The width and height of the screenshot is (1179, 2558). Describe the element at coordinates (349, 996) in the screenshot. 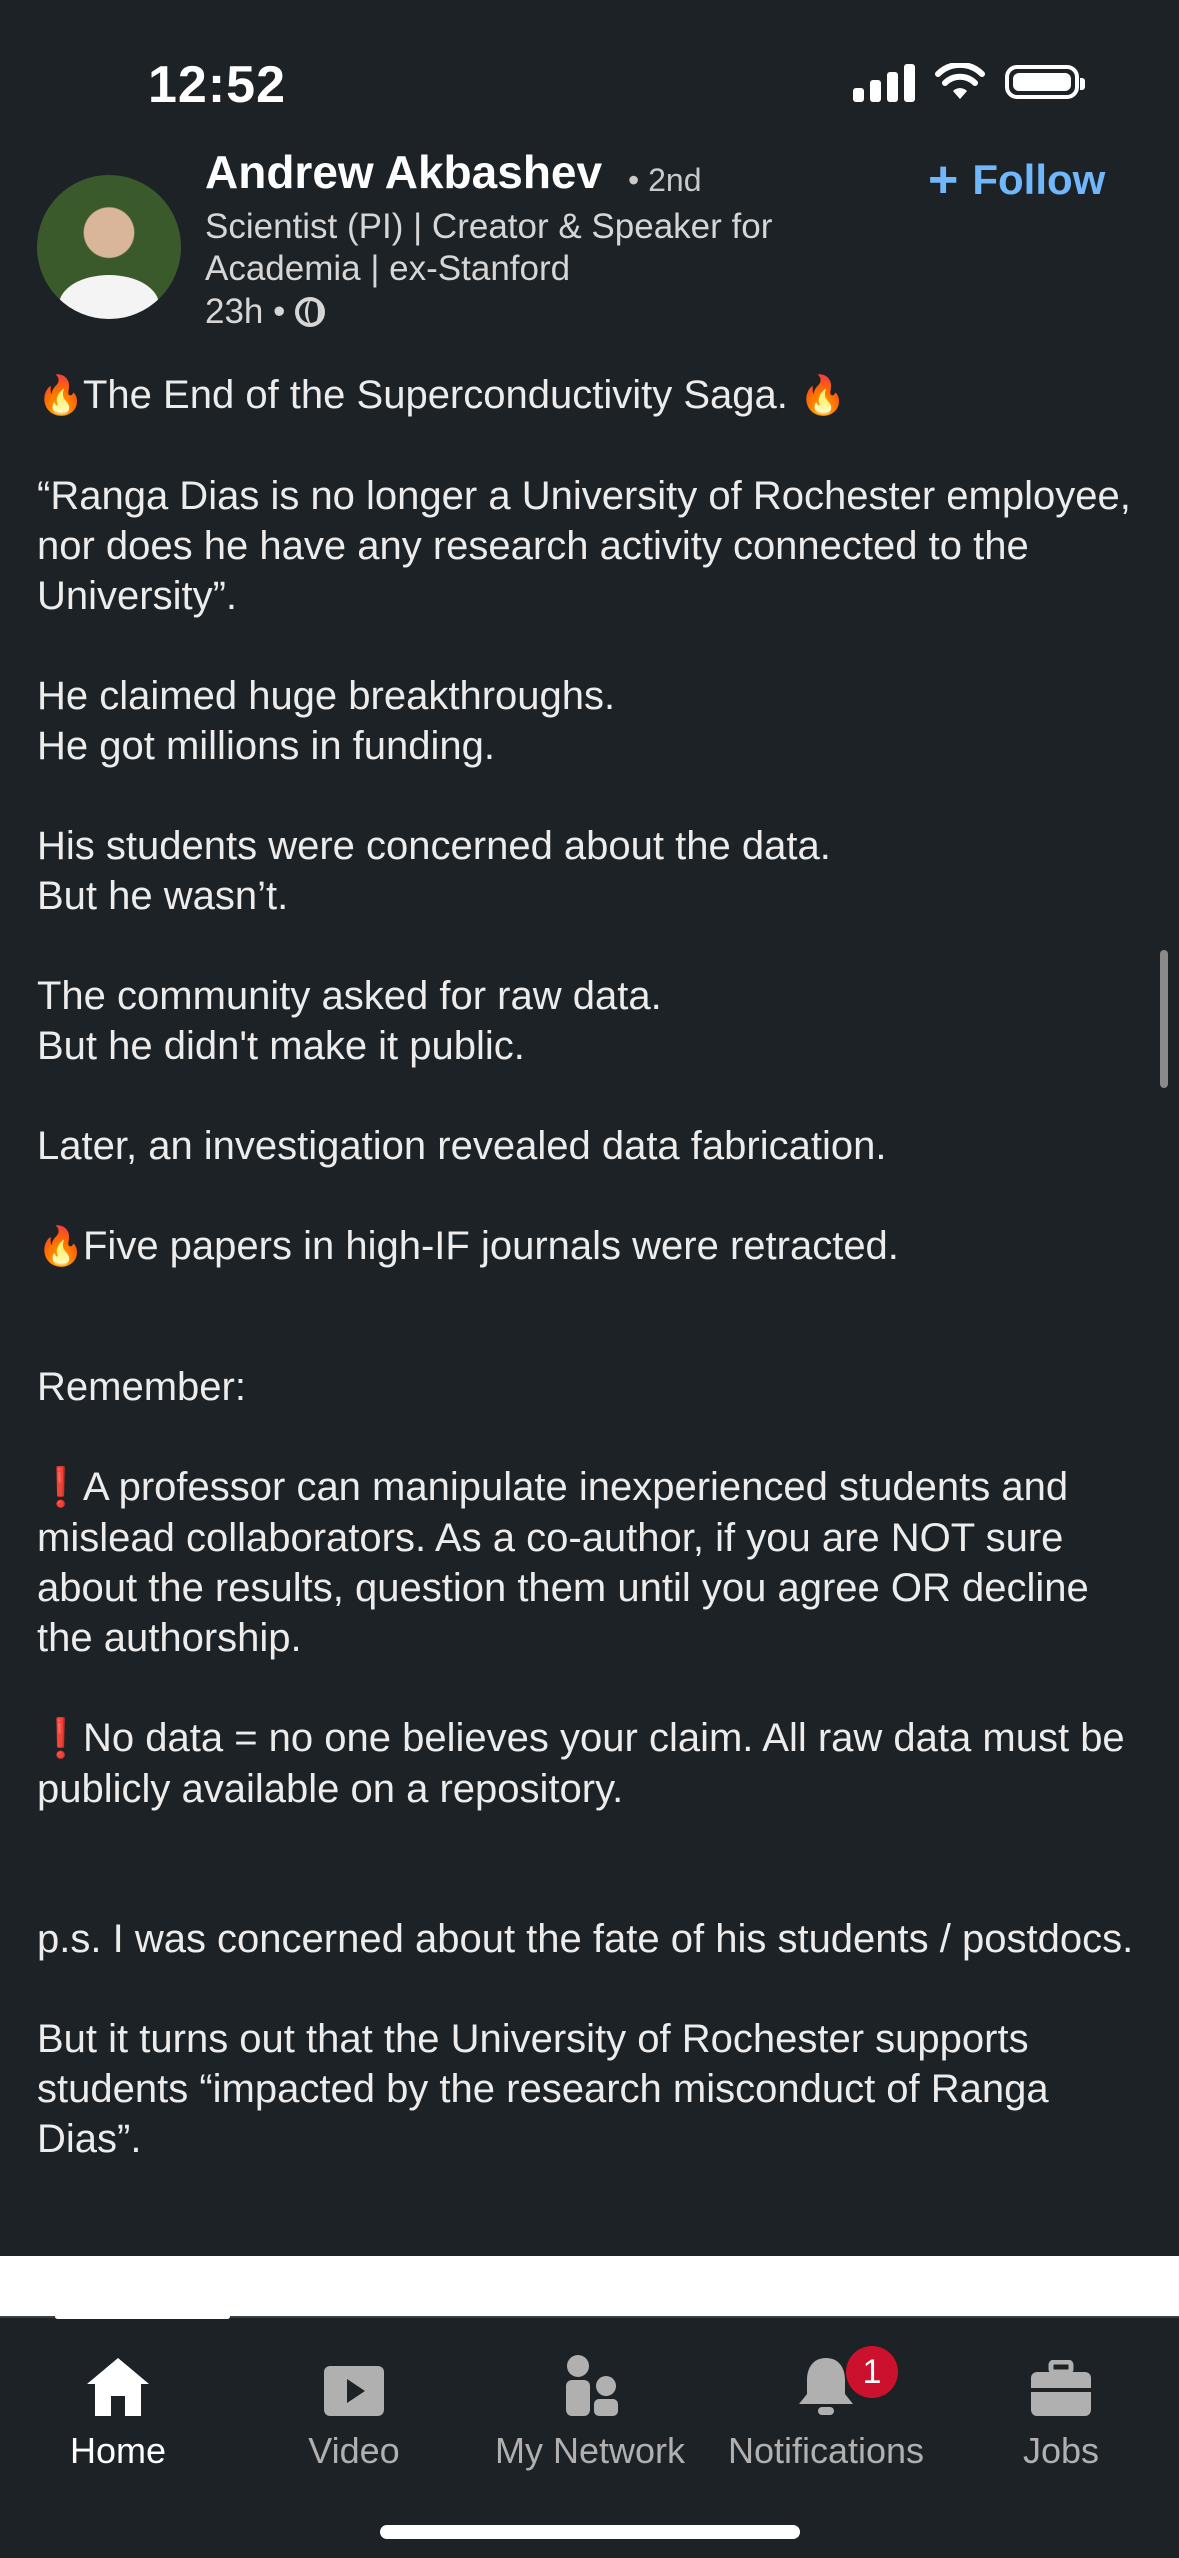

I see `post-line: The community asked for raw data.` at that location.